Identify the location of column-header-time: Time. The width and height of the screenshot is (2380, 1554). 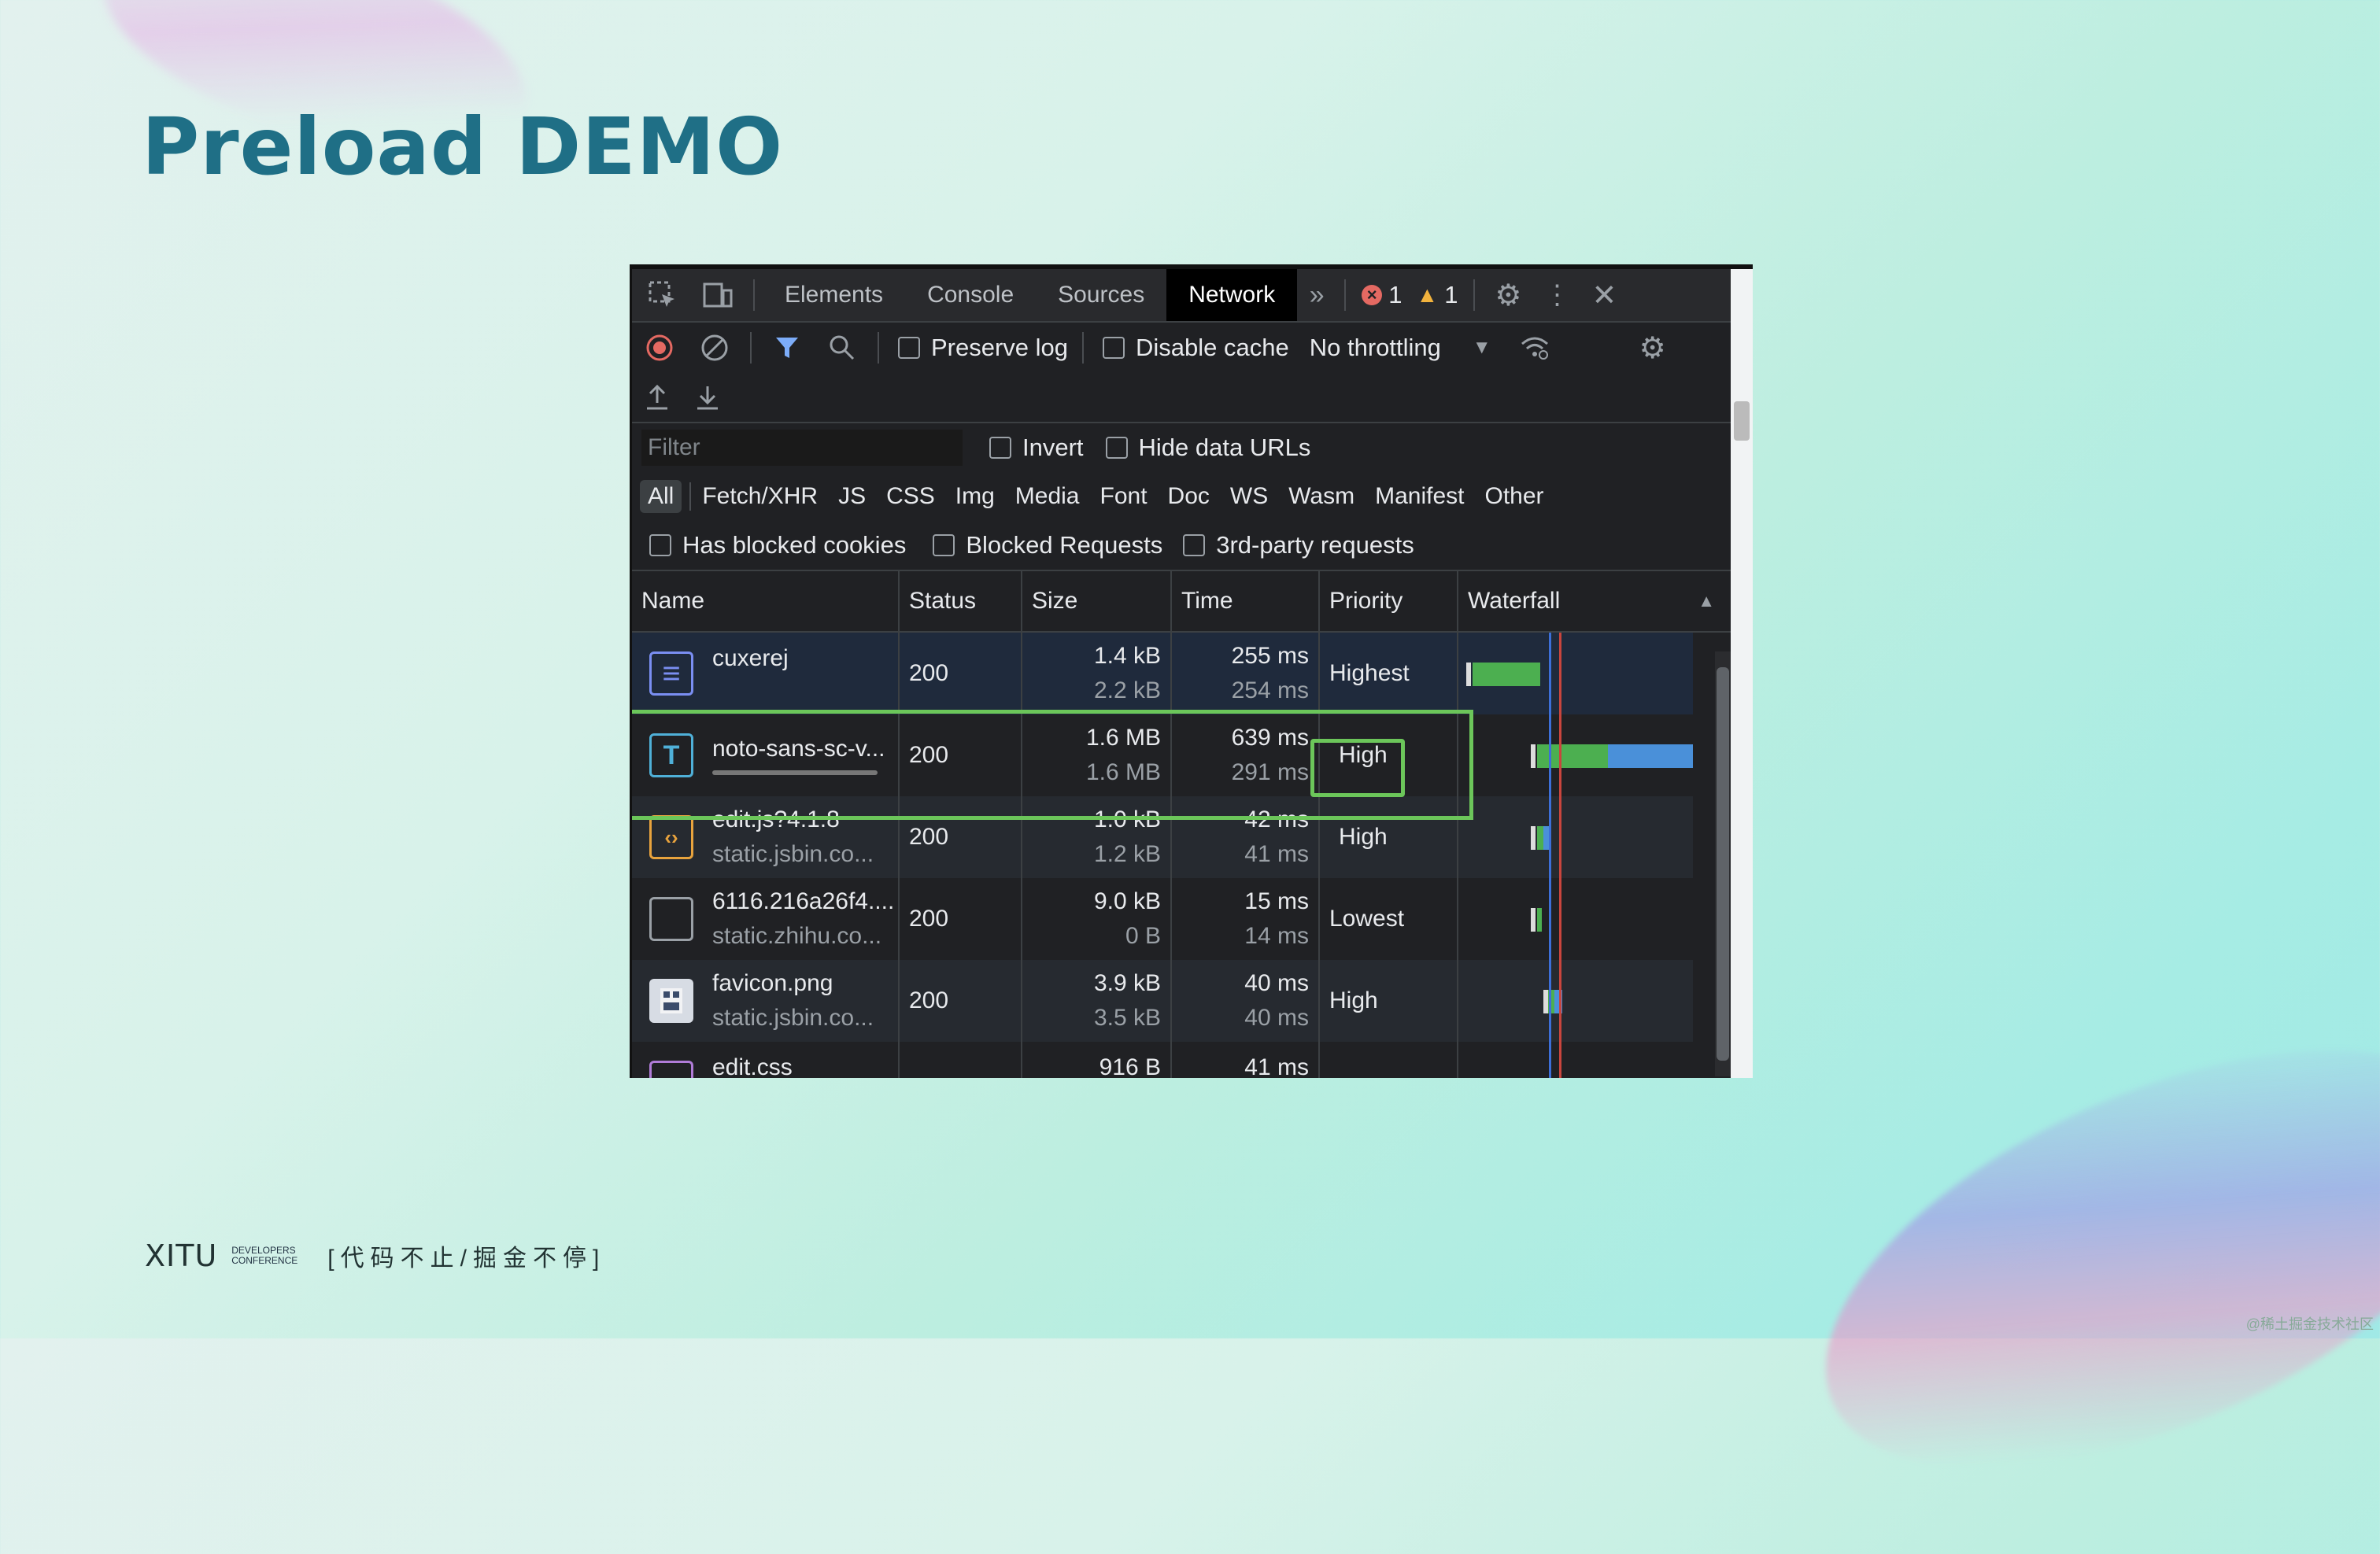
(1246, 601).